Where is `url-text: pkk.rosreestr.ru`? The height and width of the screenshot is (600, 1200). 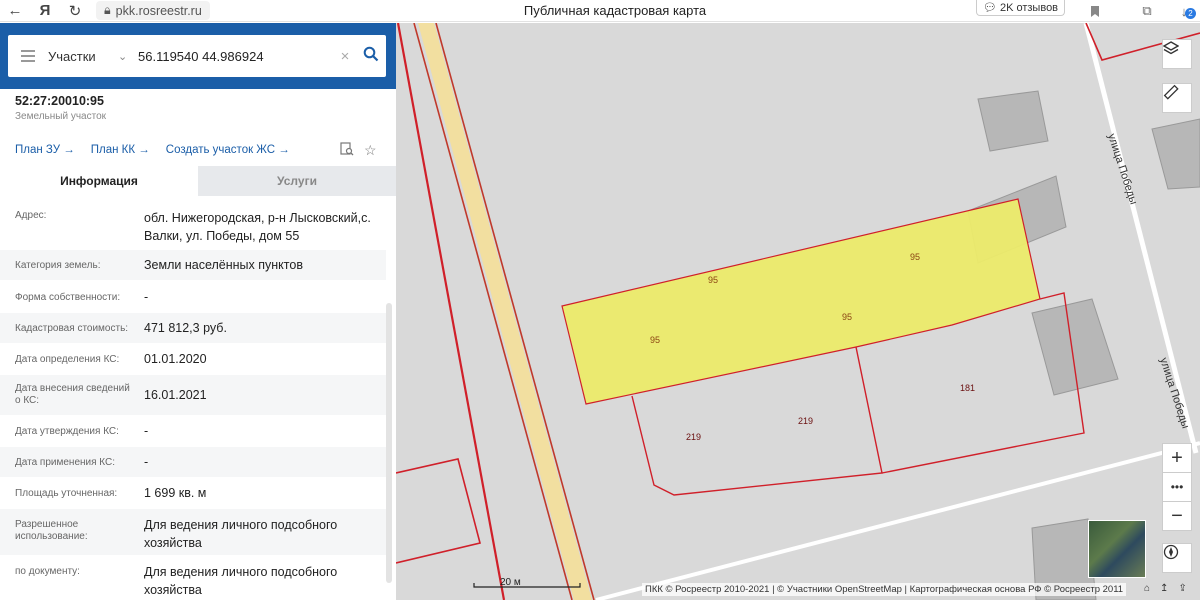
url-text: pkk.rosreestr.ru is located at coordinates (158, 10).